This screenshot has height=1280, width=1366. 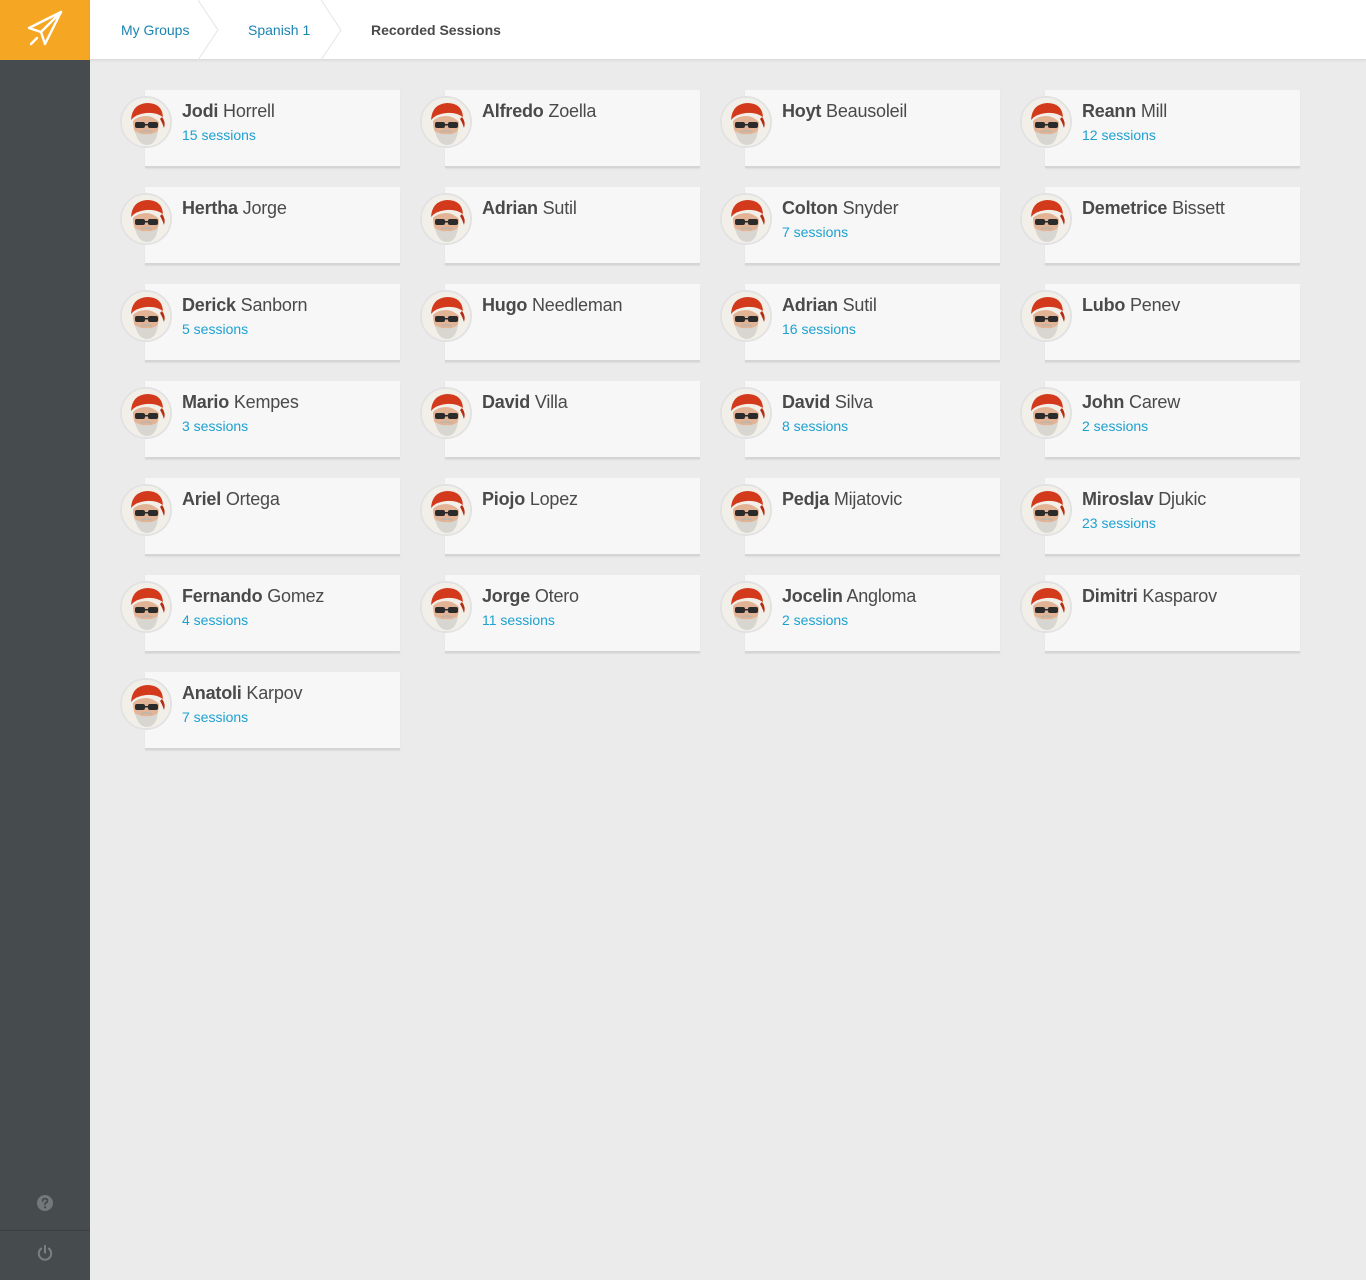 I want to click on student-name: Hoyt Beausoleil, so click(x=844, y=111).